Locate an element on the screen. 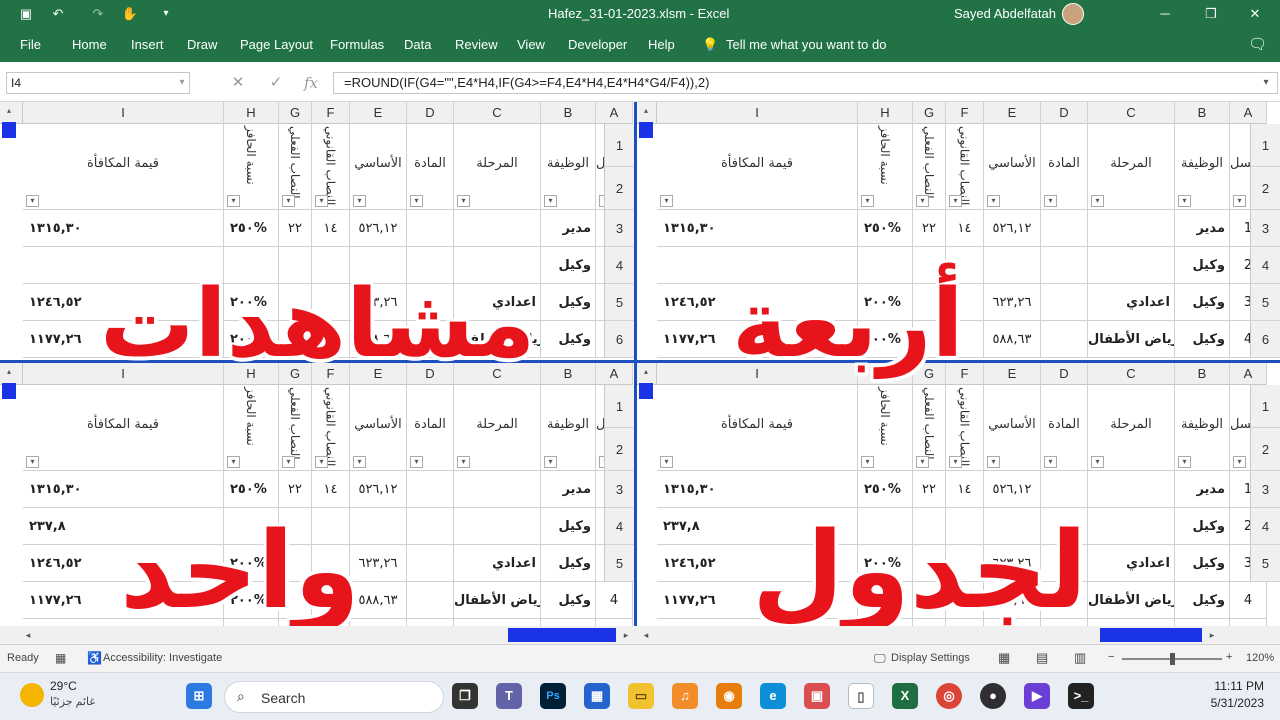 The width and height of the screenshot is (1280, 720). enter-icon: ✓ is located at coordinates (276, 83).